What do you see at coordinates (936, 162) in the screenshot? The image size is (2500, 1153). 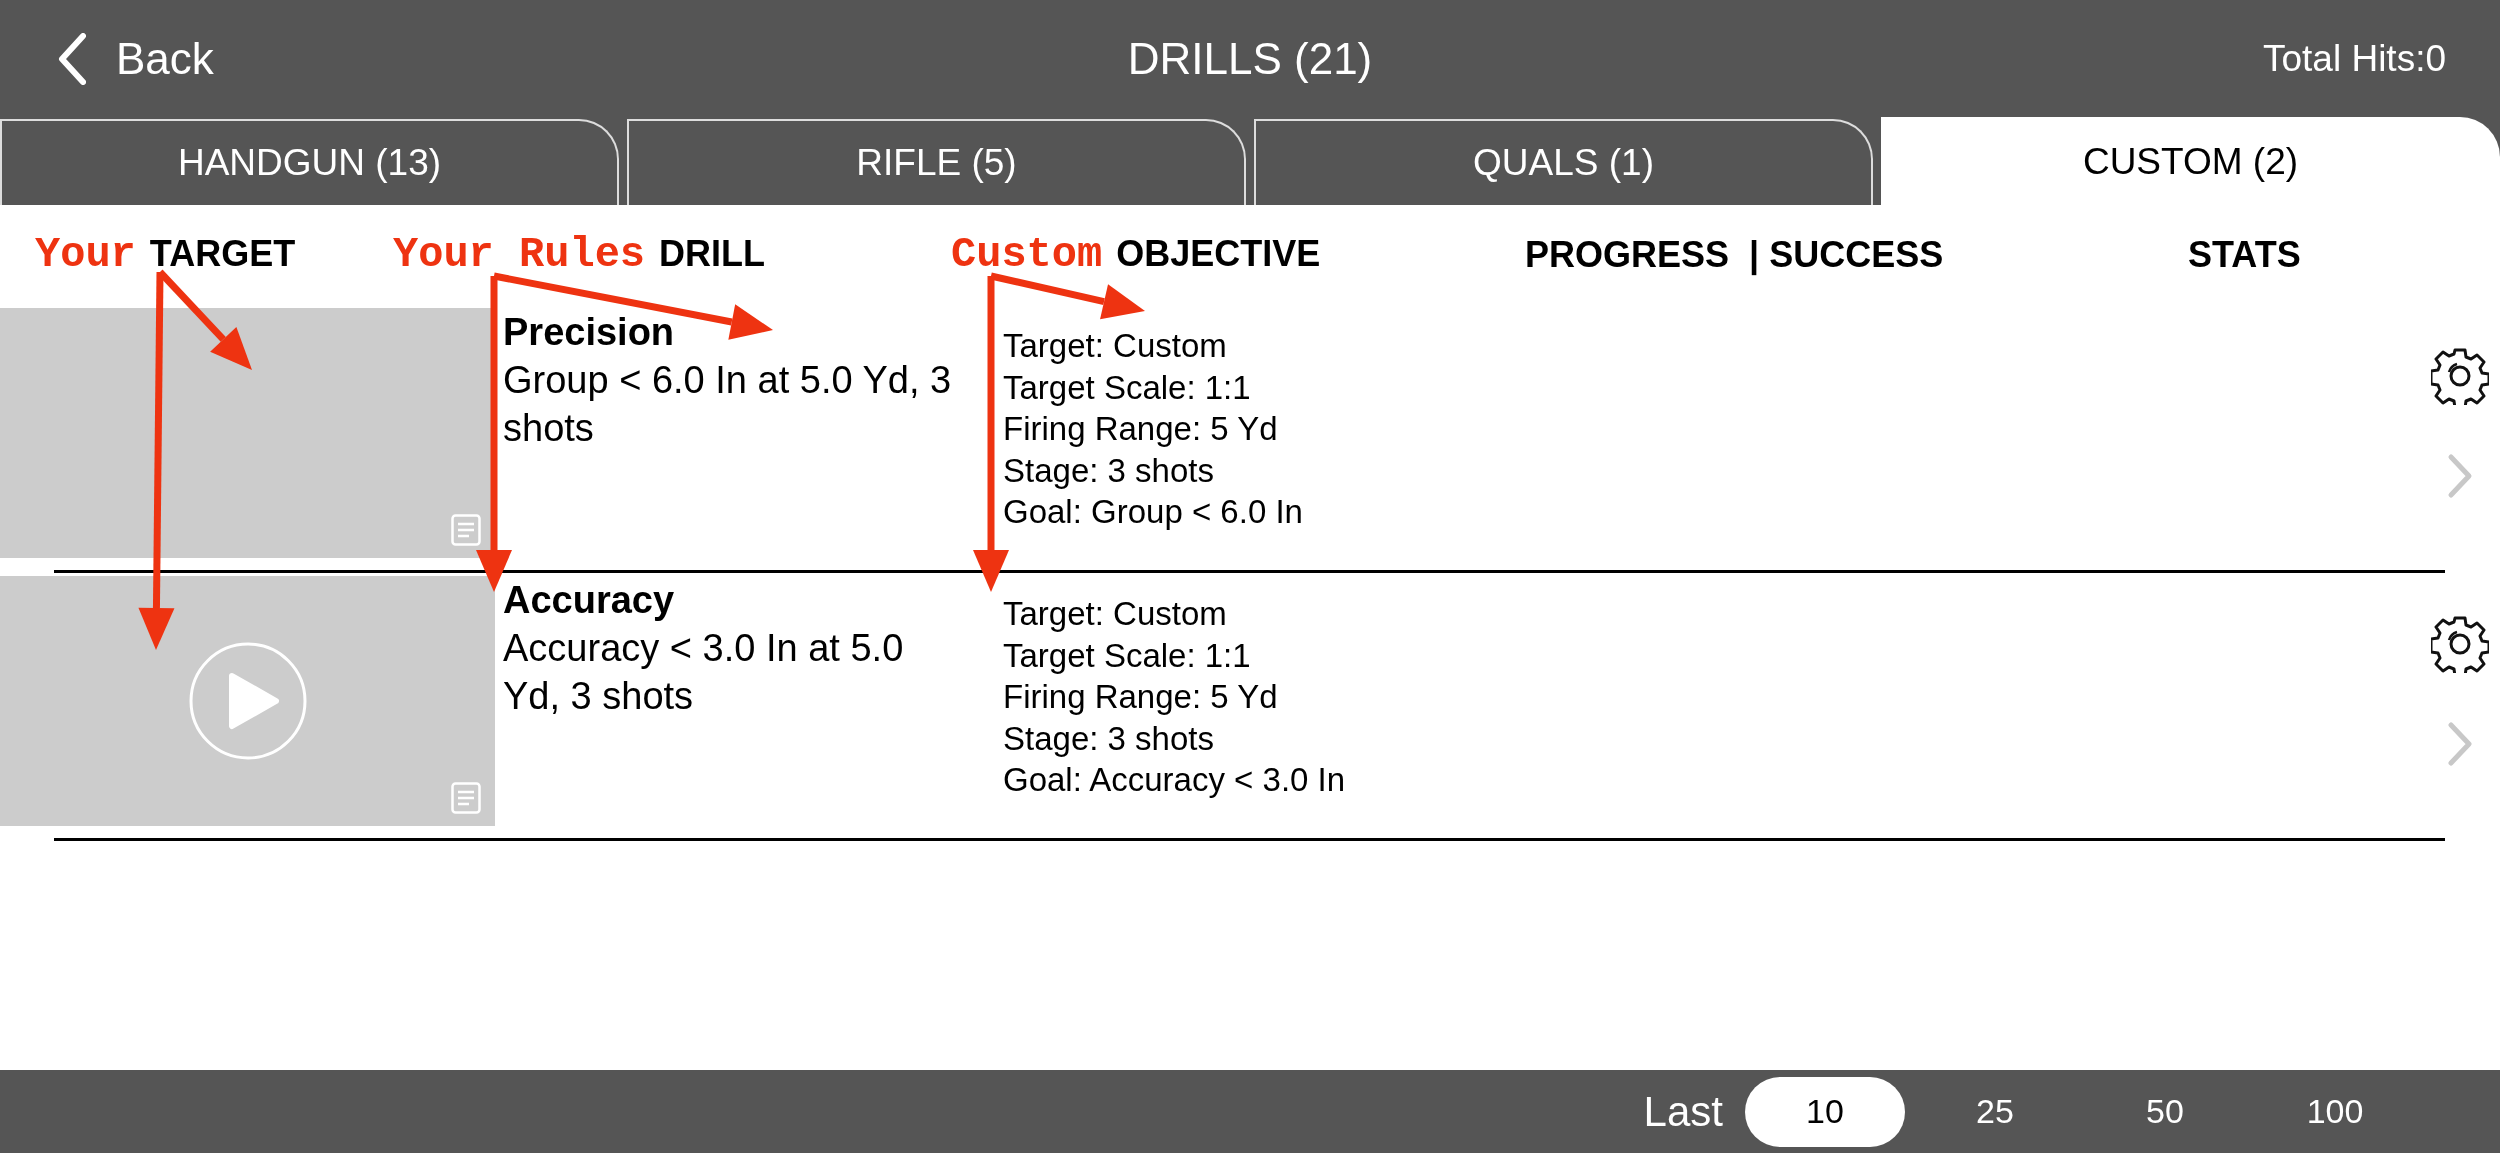 I see `category-tab: RIFLE (5)` at bounding box center [936, 162].